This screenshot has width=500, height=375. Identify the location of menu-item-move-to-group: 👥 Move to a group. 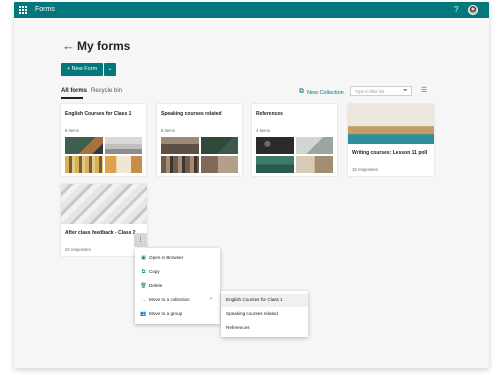
(177, 314).